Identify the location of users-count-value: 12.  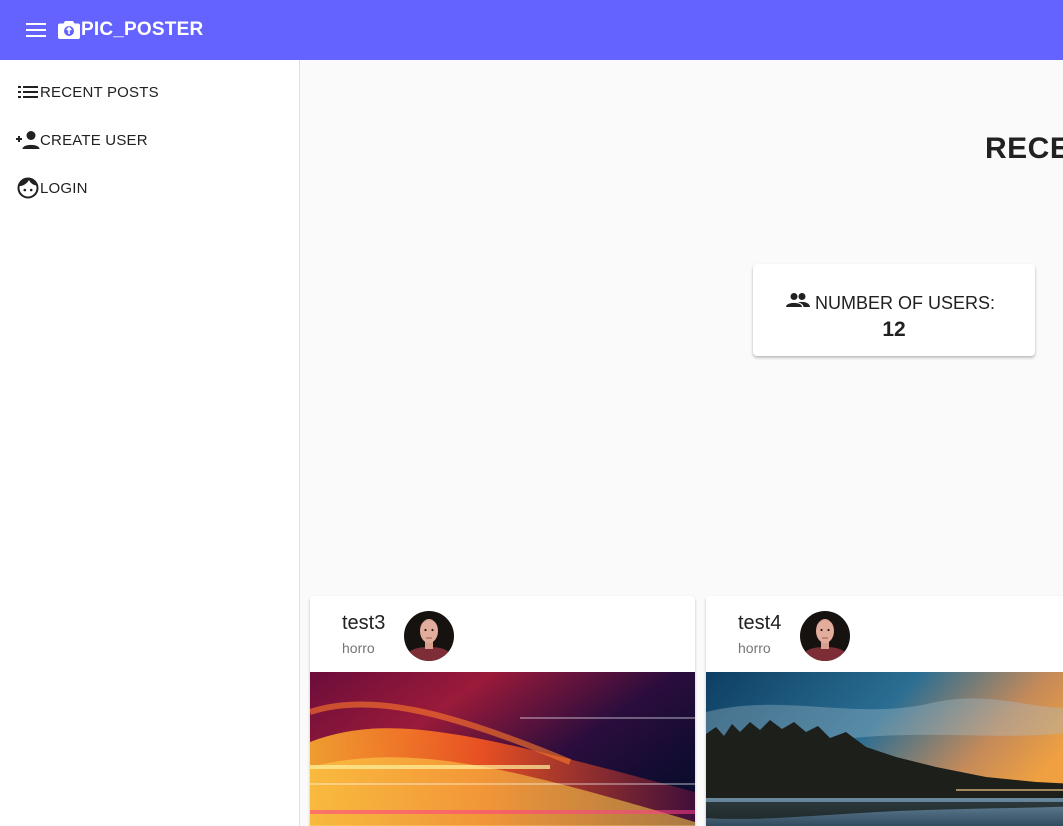
(894, 329).